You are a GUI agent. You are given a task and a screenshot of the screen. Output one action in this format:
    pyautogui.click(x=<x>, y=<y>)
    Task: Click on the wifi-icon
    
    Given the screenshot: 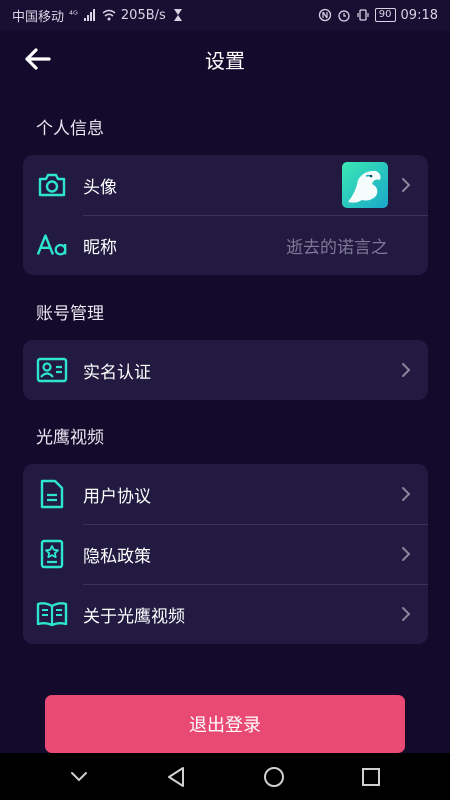 What is the action you would take?
    pyautogui.click(x=109, y=15)
    